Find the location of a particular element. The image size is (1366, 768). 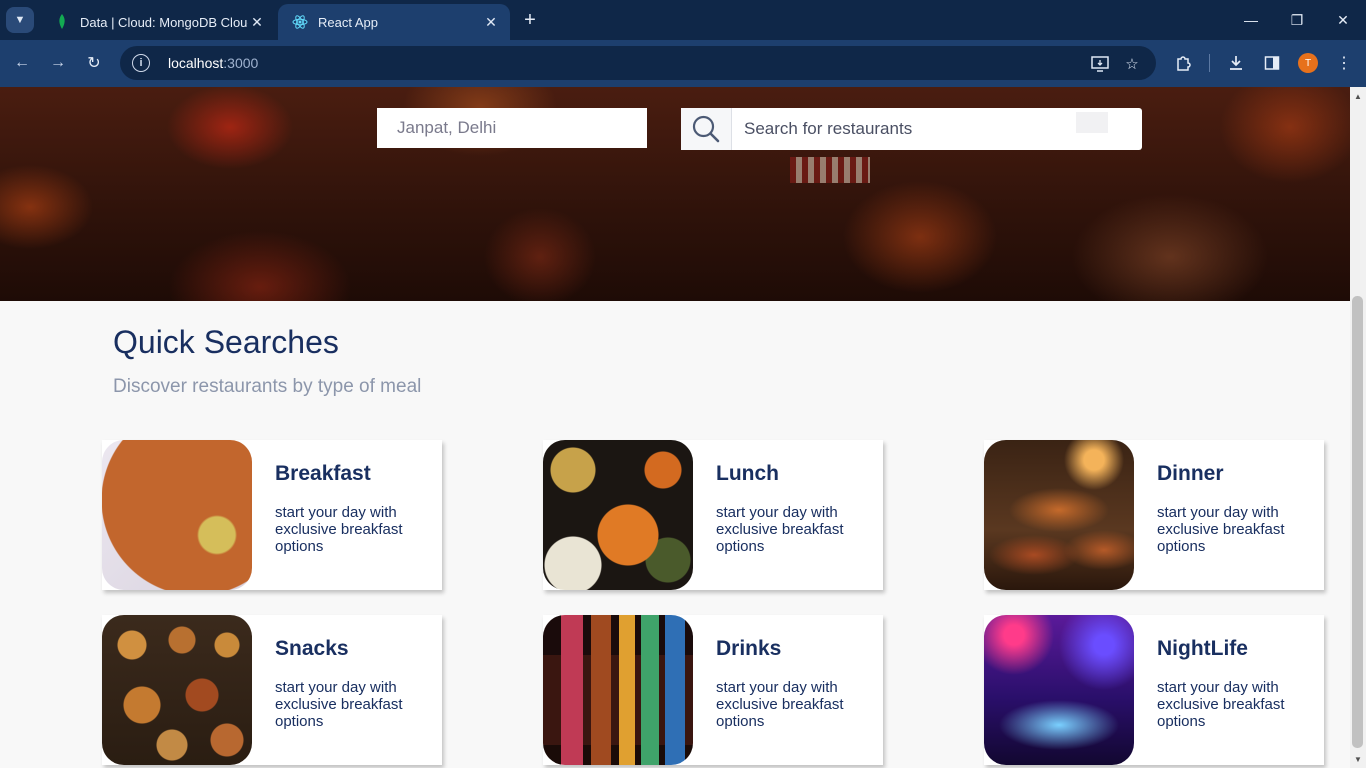

search-suggestion-box is located at coordinates (1092, 122).